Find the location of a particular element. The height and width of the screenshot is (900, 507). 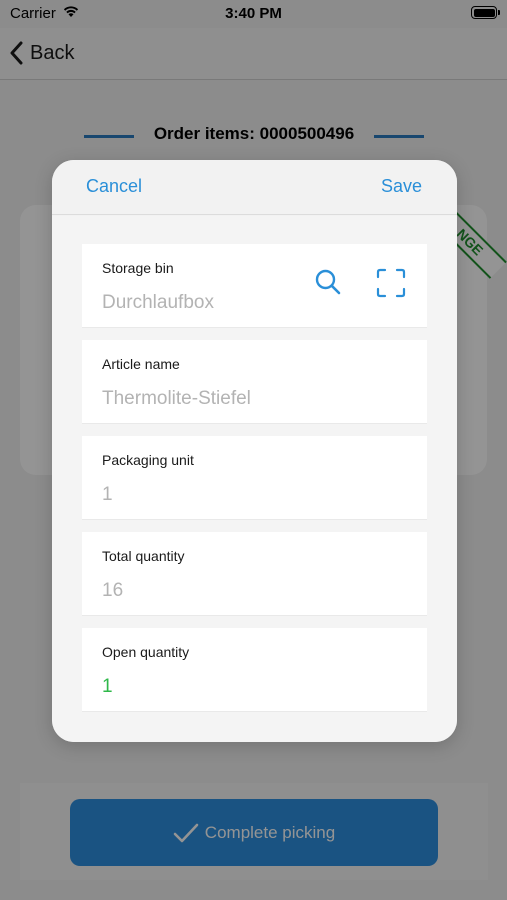

scan-icon is located at coordinates (391, 283).